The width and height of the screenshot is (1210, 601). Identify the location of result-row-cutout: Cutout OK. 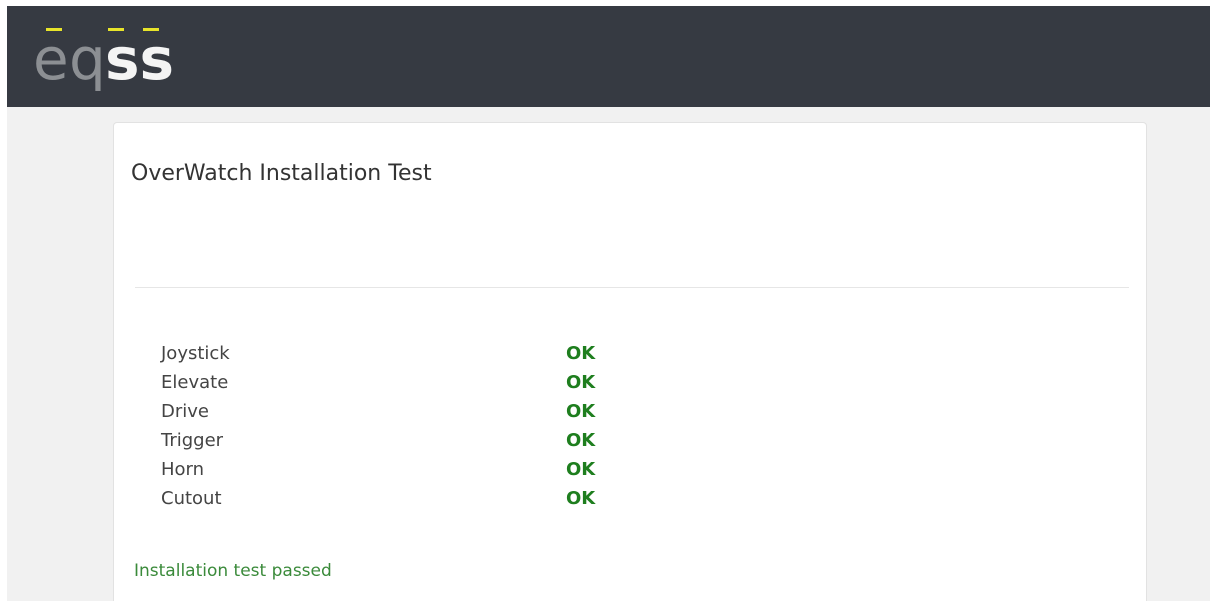
(461, 502).